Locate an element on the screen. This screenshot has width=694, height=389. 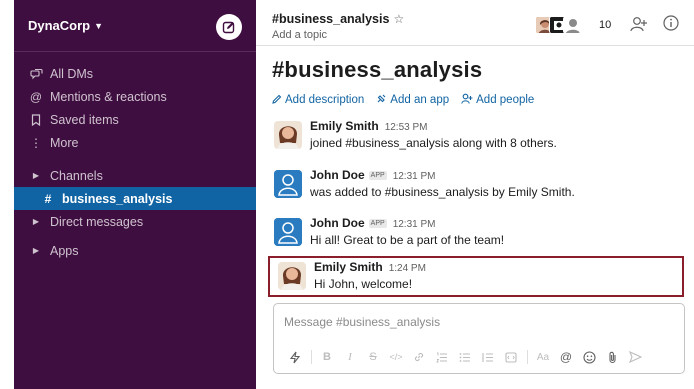
italic-icon: I is located at coordinates (350, 357).